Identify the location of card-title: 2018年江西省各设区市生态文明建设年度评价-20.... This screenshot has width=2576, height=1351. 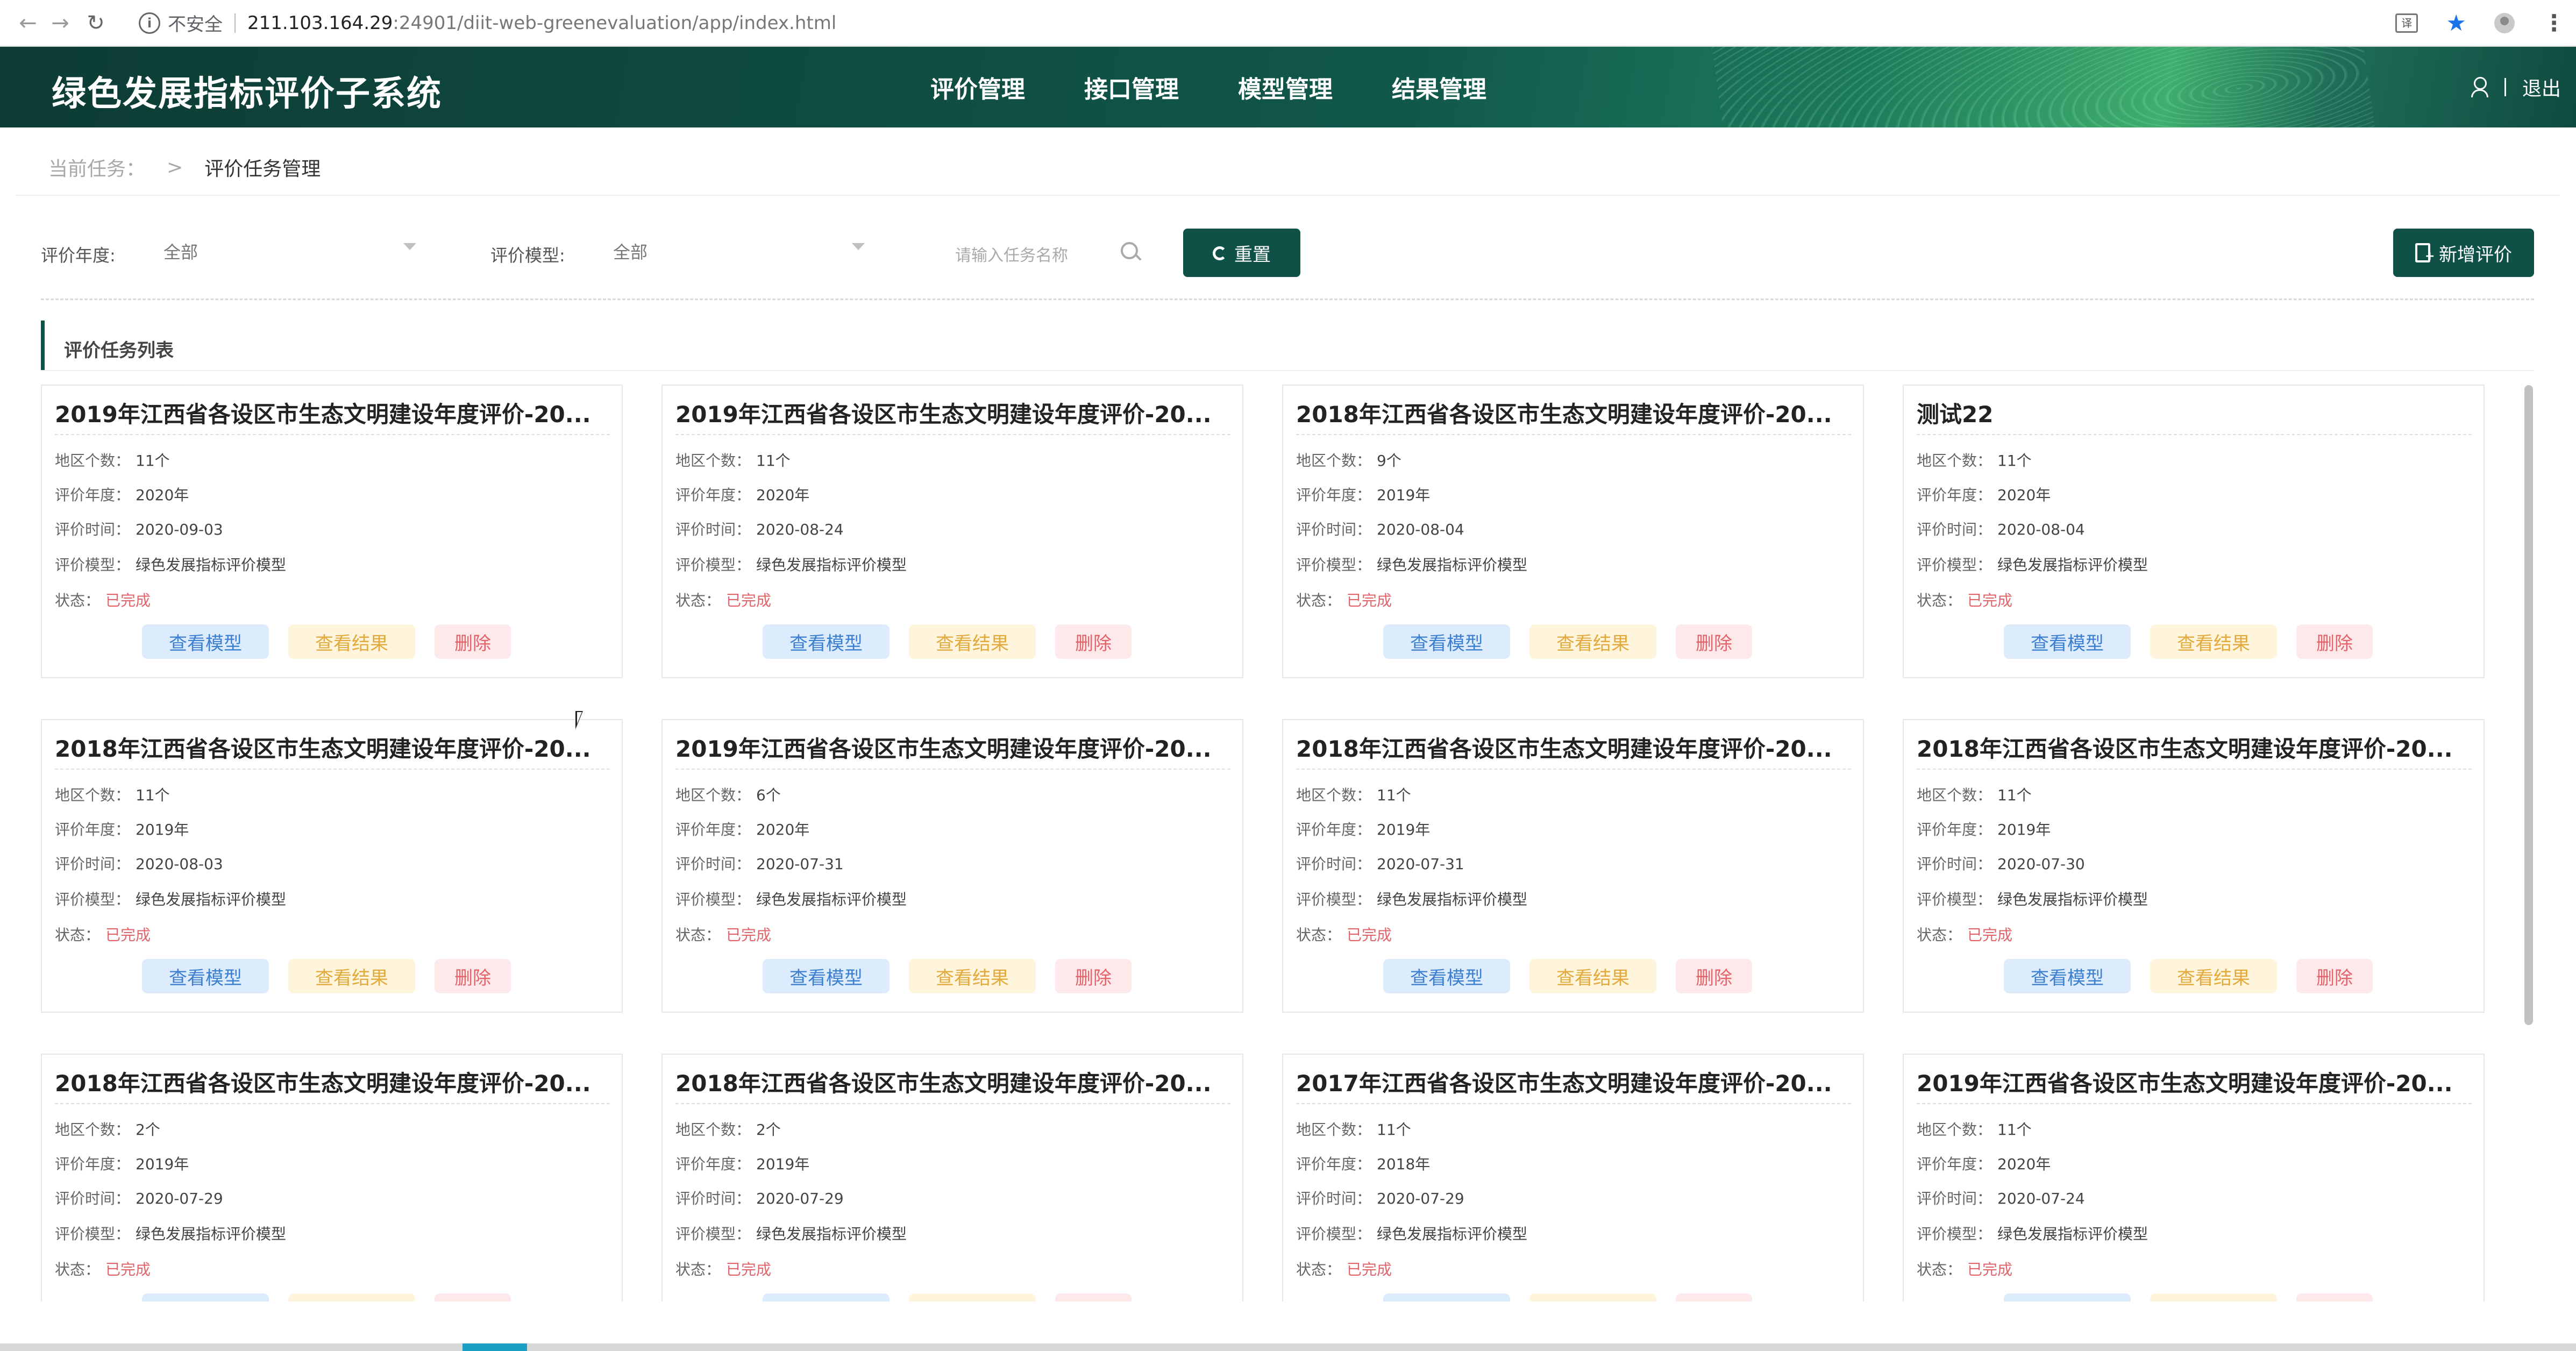
(2185, 748).